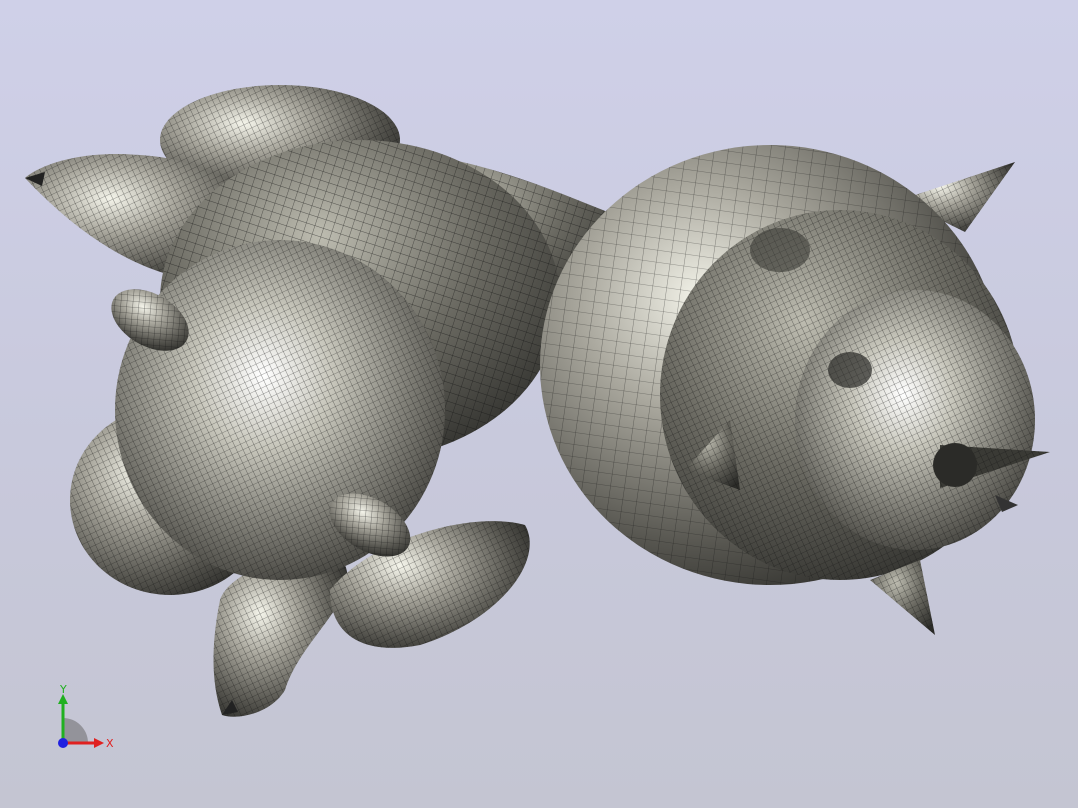  I want to click on z-axis-dot, so click(63, 743).